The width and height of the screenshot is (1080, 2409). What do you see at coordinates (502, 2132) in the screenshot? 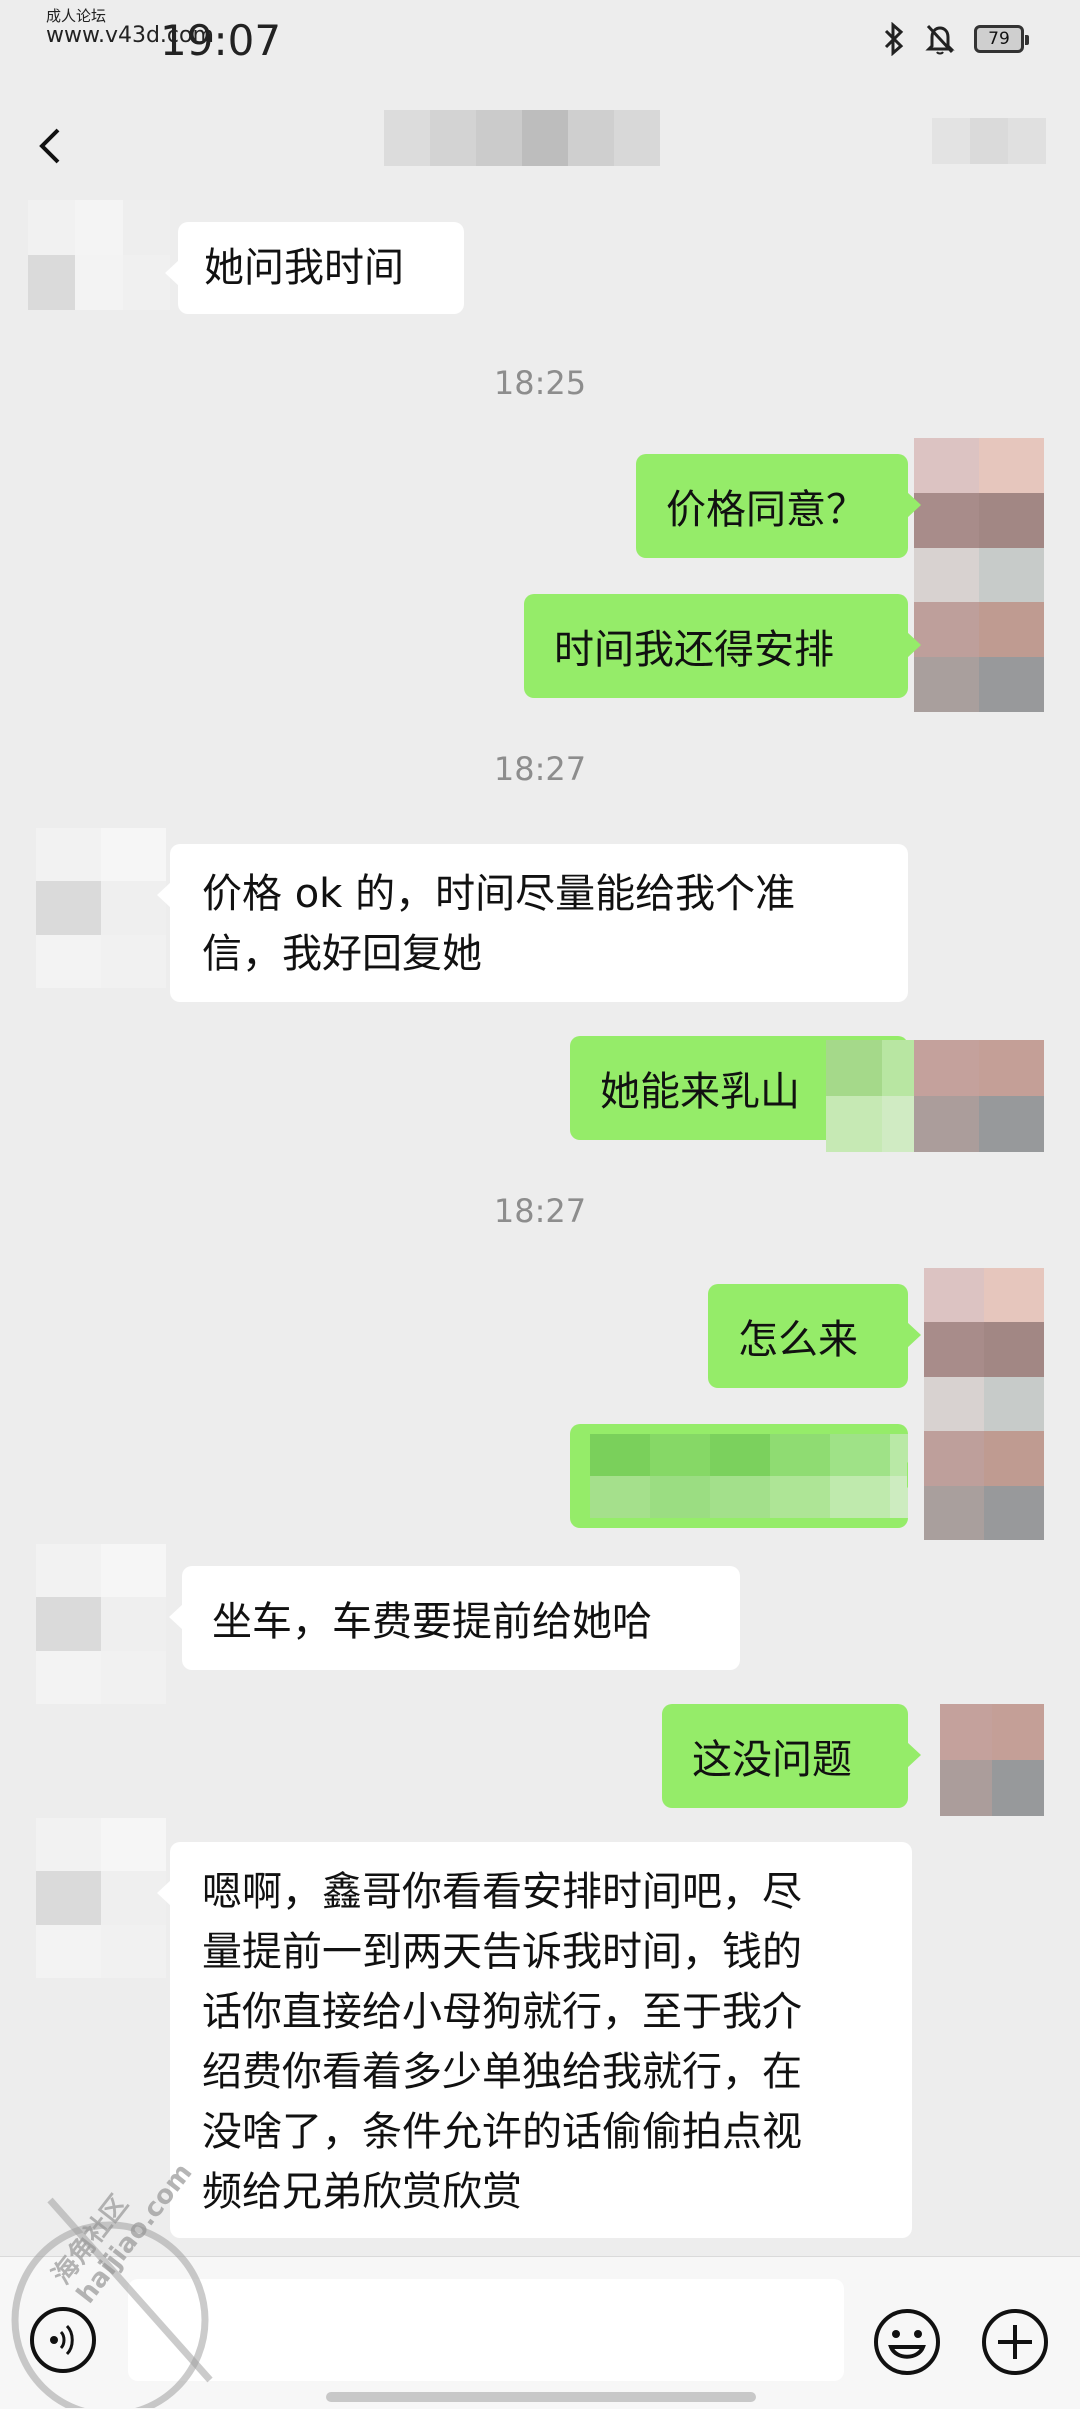
I see `message-line: 没啥了，条件允许的话偷偷拍点视` at bounding box center [502, 2132].